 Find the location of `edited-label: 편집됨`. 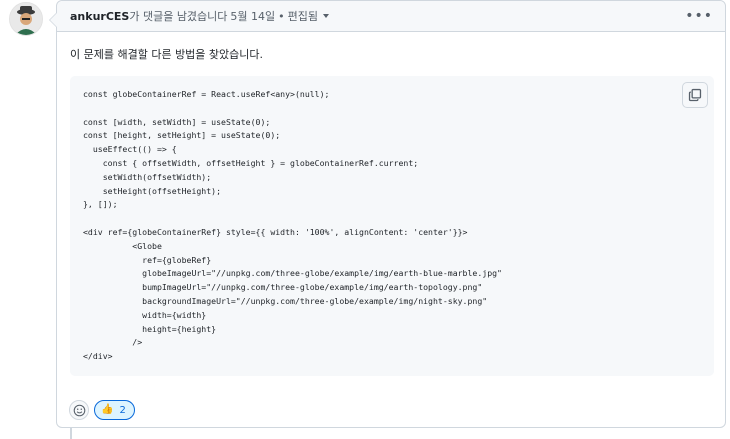

edited-label: 편집됨 is located at coordinates (303, 16).